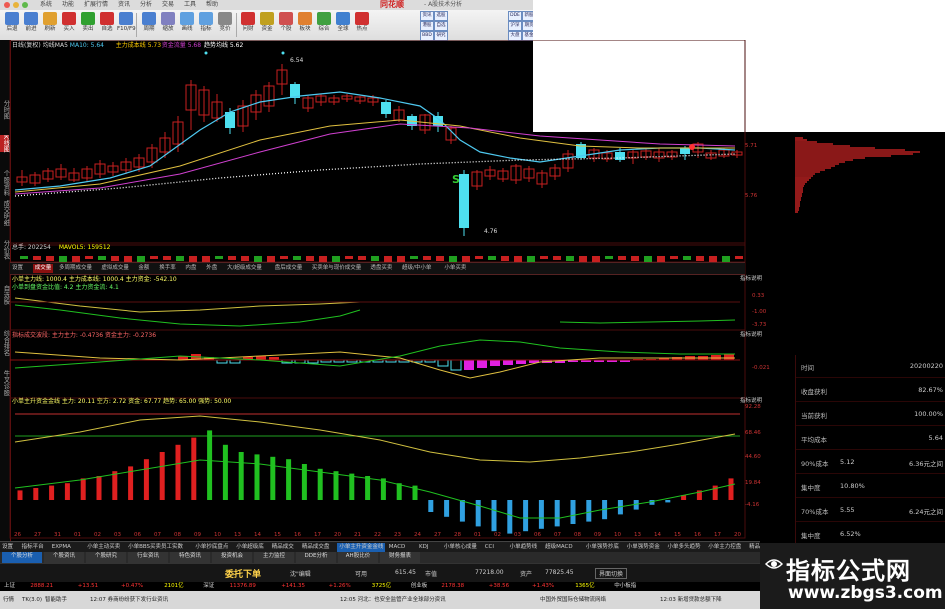 The image size is (945, 609). I want to click on menu-system: 系统, so click(46, 5).